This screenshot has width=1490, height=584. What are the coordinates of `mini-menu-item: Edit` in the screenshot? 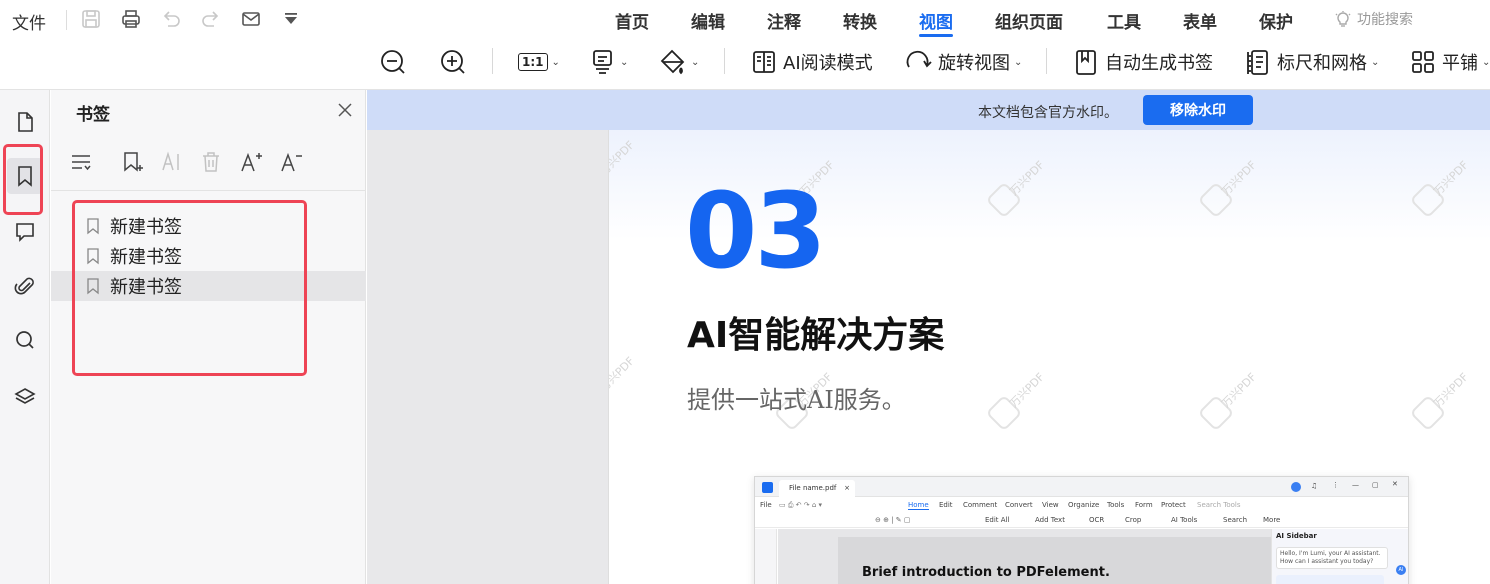 It's located at (946, 505).